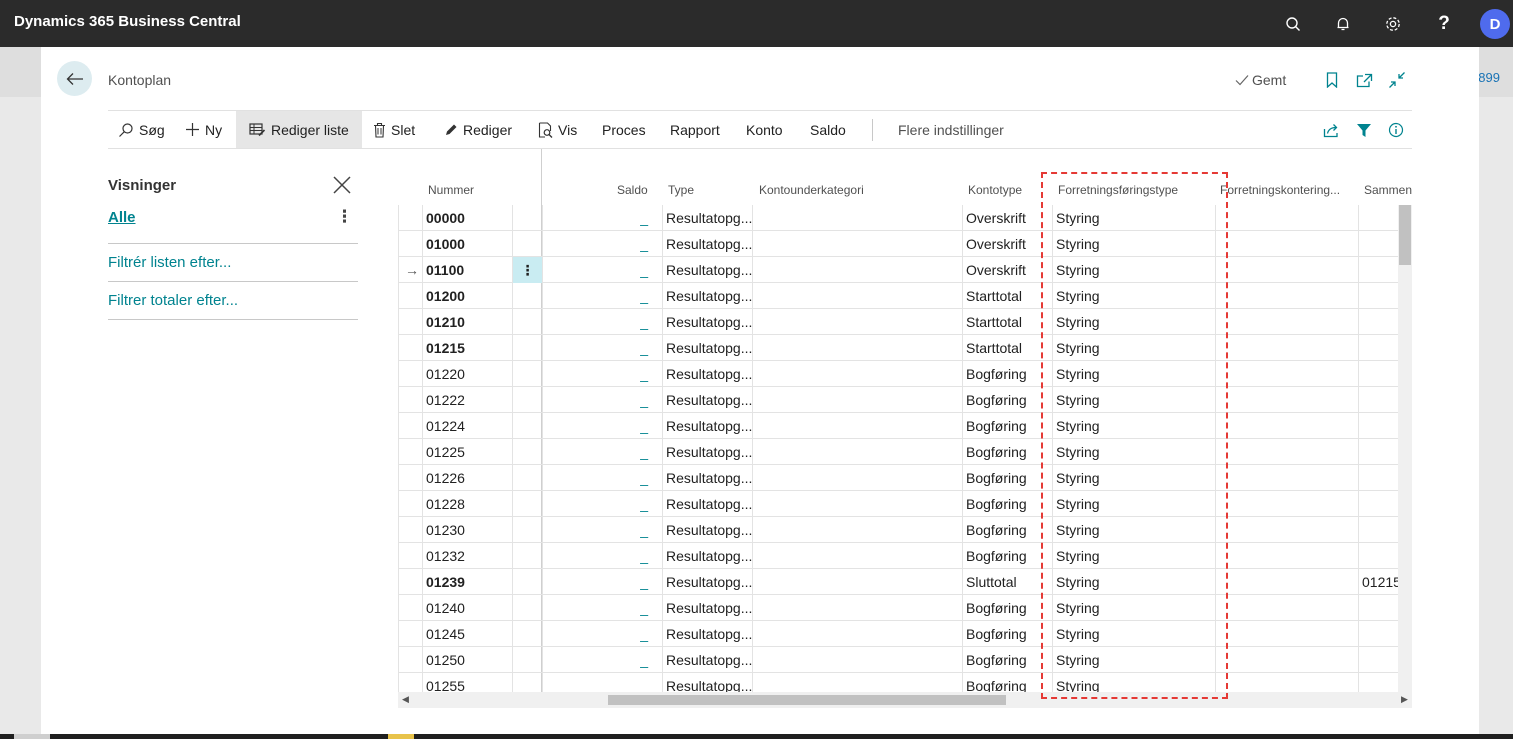 Image resolution: width=1513 pixels, height=739 pixels. I want to click on close-icon, so click(342, 185).